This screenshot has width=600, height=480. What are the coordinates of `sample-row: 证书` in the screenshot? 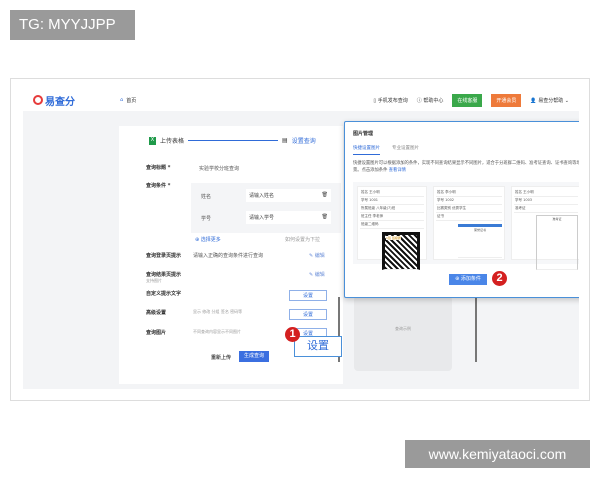 It's located at (469, 217).